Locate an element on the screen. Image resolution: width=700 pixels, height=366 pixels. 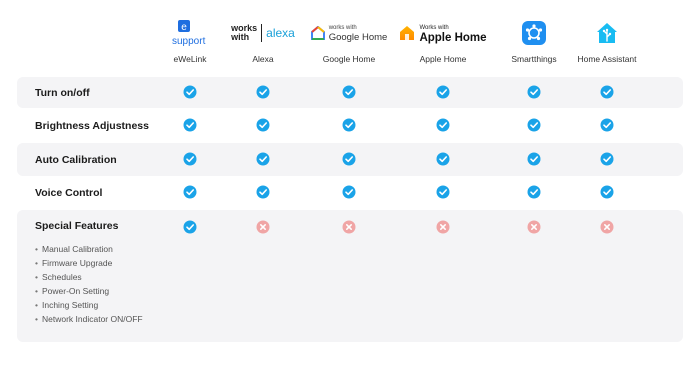
platform-apple-home: Works with Apple Home Apple Home is located at coordinates (443, 41).